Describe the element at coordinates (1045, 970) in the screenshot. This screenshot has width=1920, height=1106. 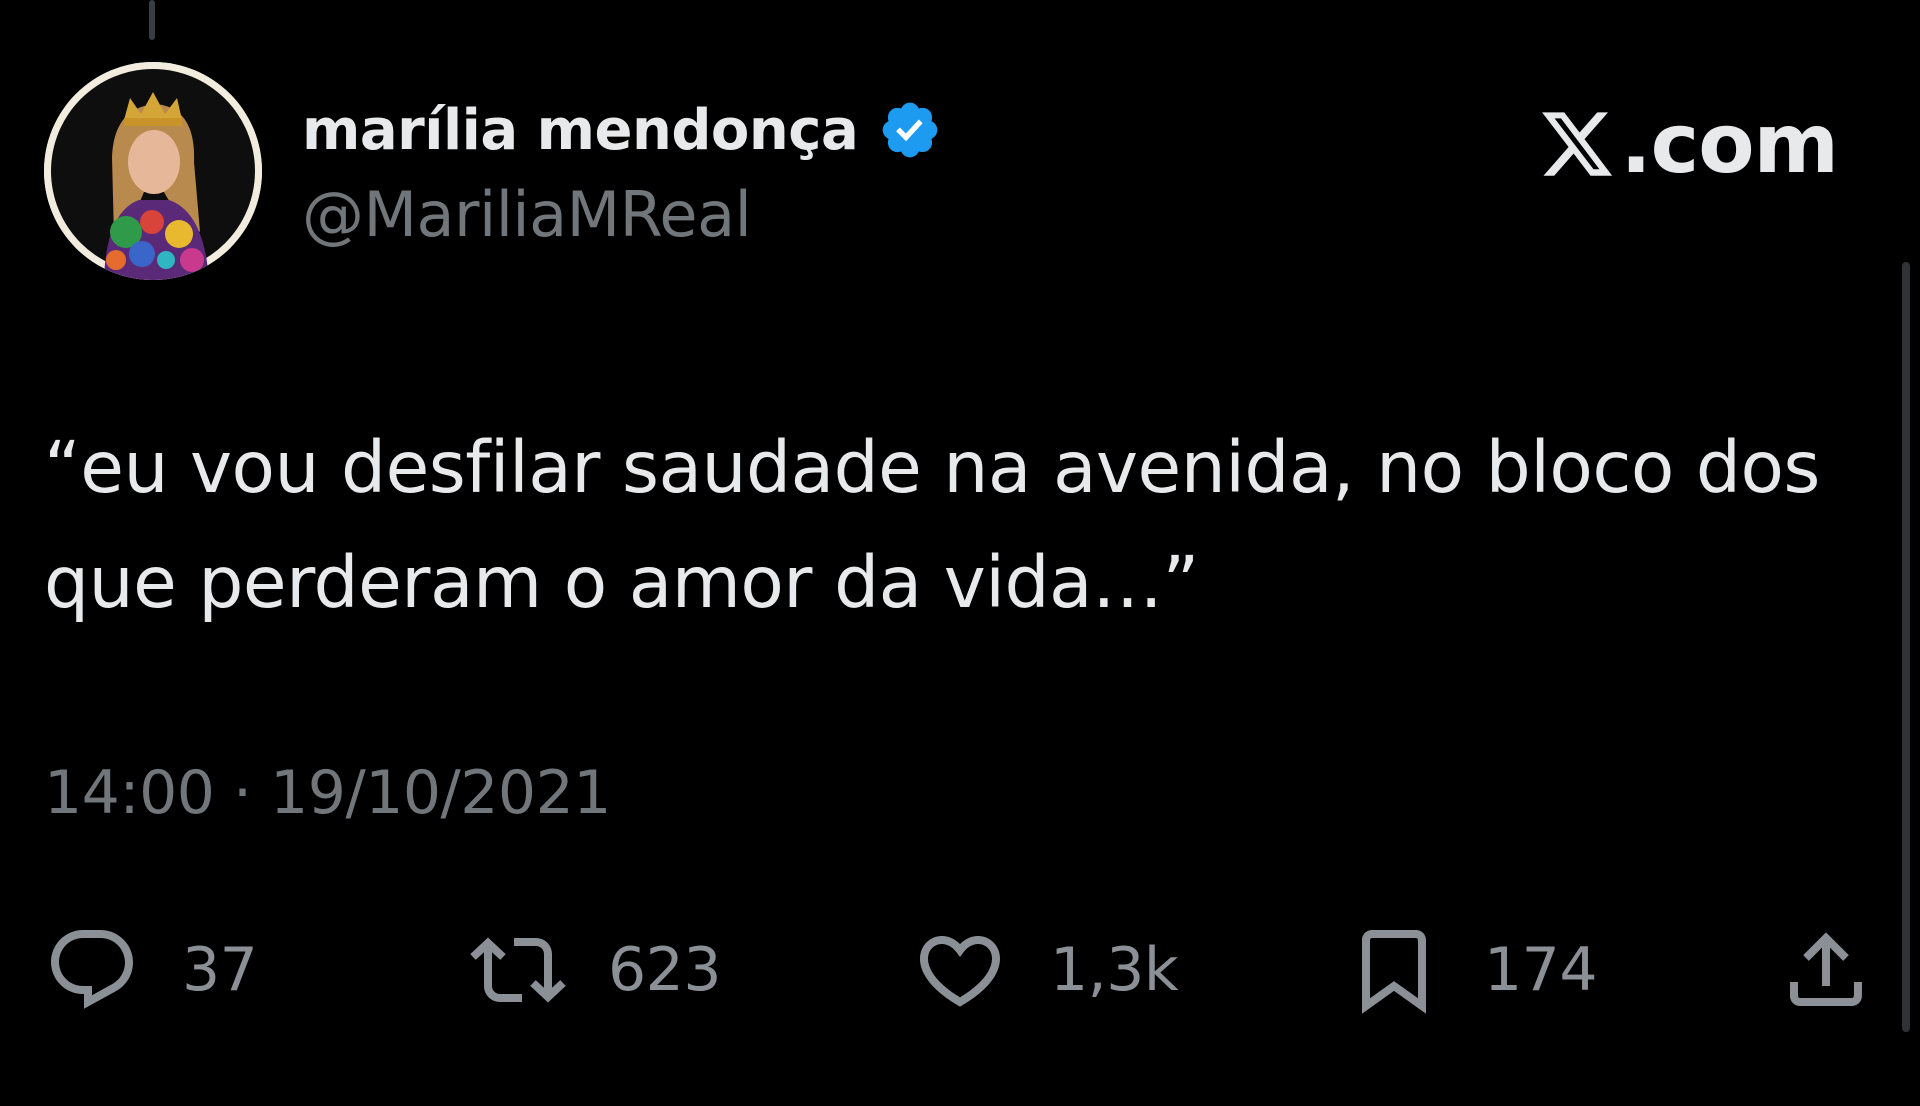
I see `like-button: 1,3k` at that location.